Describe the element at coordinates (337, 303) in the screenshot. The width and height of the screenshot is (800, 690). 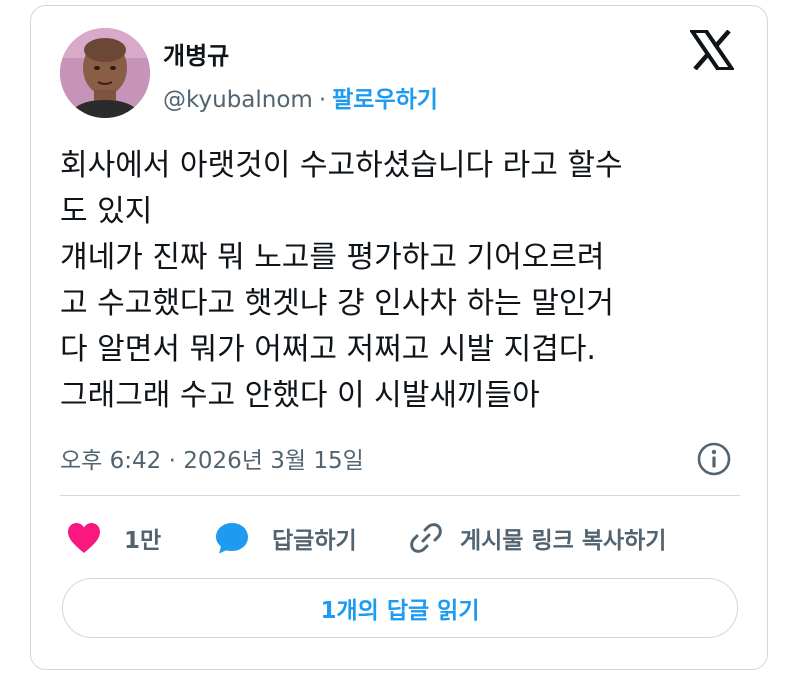
I see `tweet-text-line: 고 수고했다고 햇겟냐 걍 인사차 하는 말인거` at that location.